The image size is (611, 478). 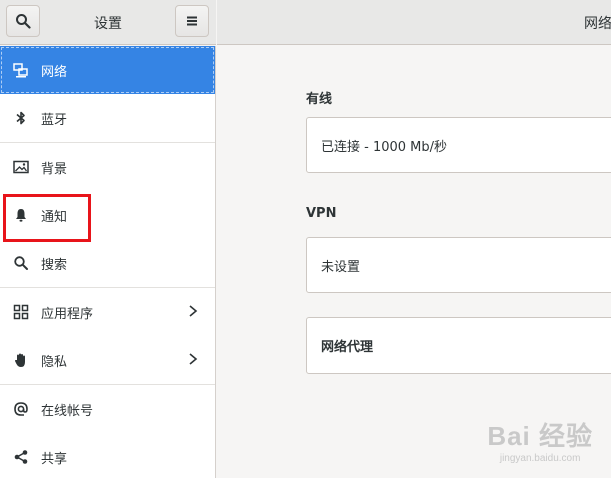 I want to click on search-button, so click(x=23, y=21).